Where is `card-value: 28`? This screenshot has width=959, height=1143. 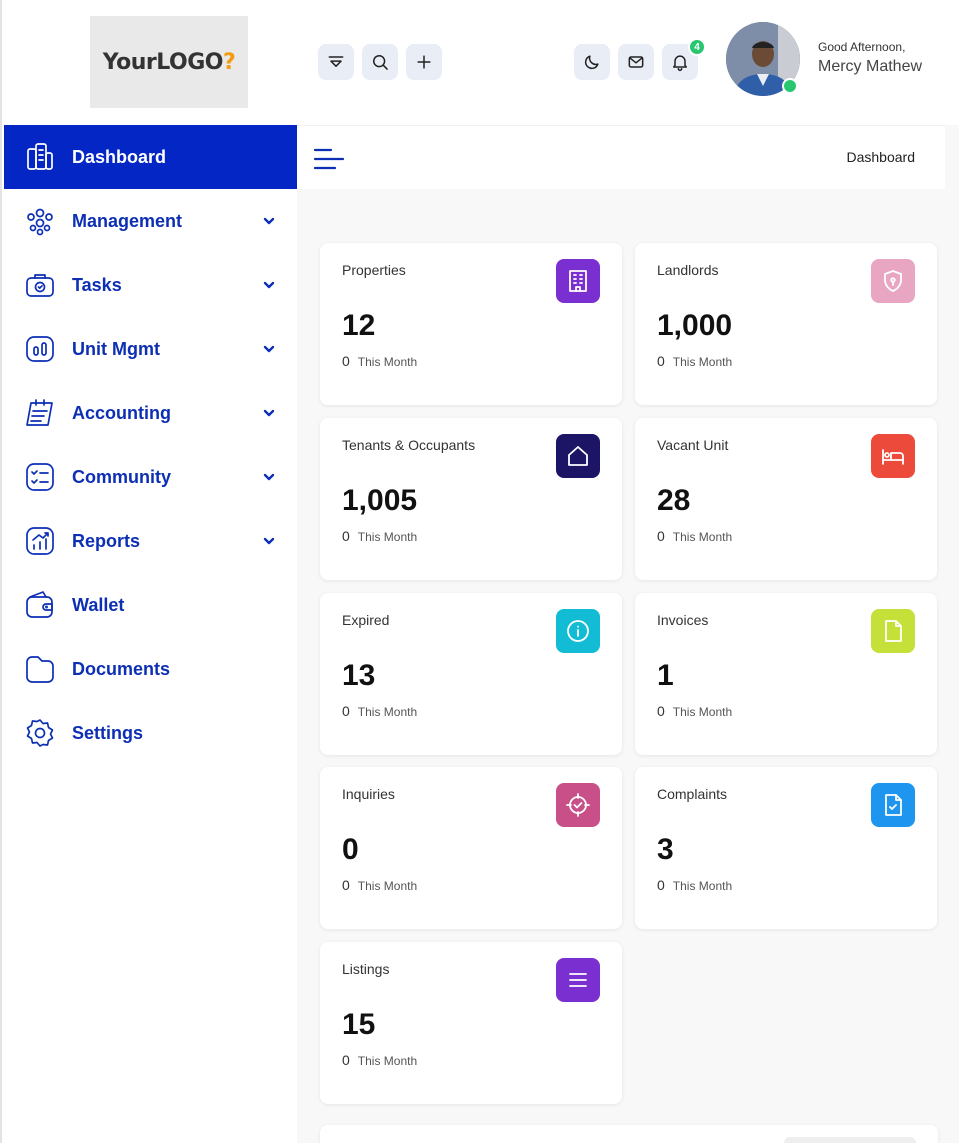 card-value: 28 is located at coordinates (674, 500).